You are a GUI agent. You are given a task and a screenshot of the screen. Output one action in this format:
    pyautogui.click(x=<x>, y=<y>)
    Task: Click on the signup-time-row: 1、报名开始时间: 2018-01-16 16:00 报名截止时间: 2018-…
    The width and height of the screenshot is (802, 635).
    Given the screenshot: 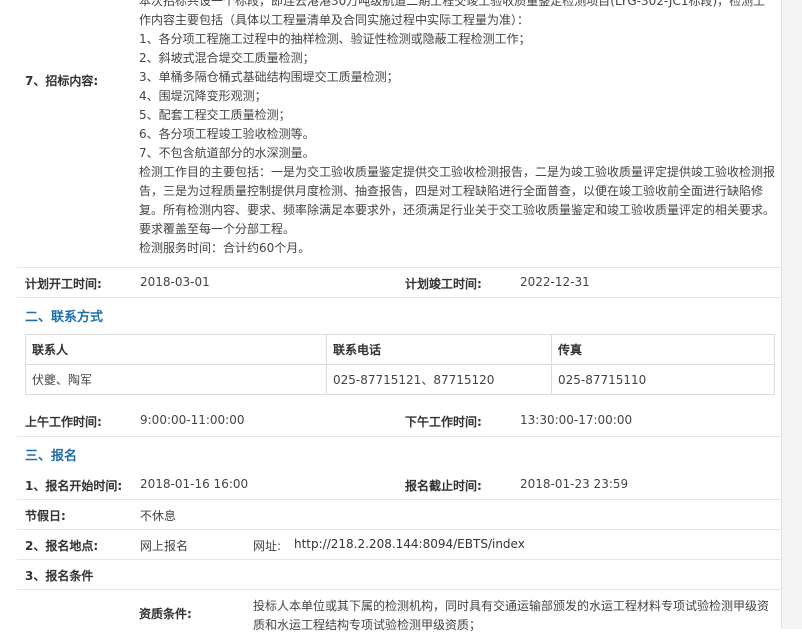 What is the action you would take?
    pyautogui.click(x=399, y=484)
    